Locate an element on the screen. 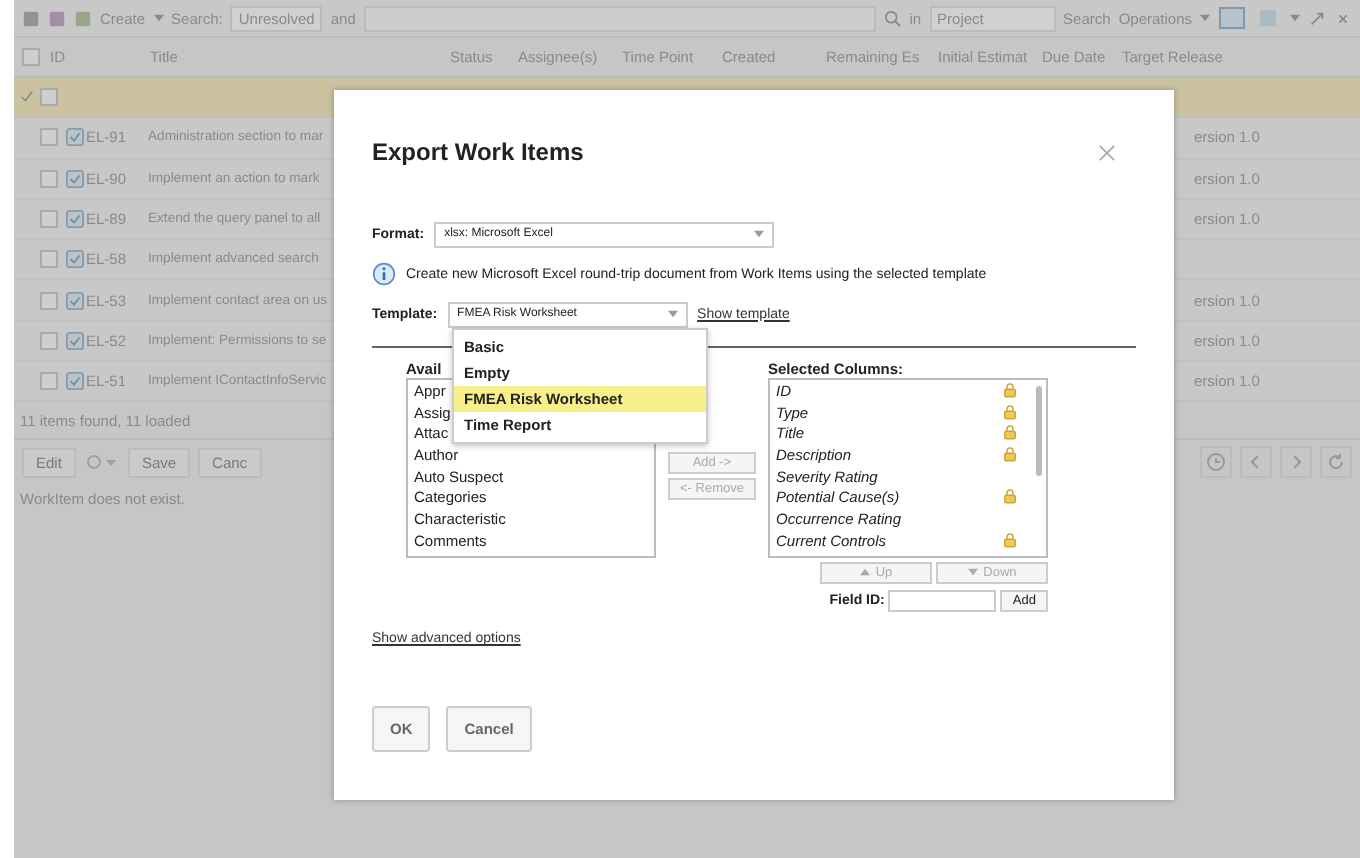  dialog-title: Export Work Items is located at coordinates (478, 152).